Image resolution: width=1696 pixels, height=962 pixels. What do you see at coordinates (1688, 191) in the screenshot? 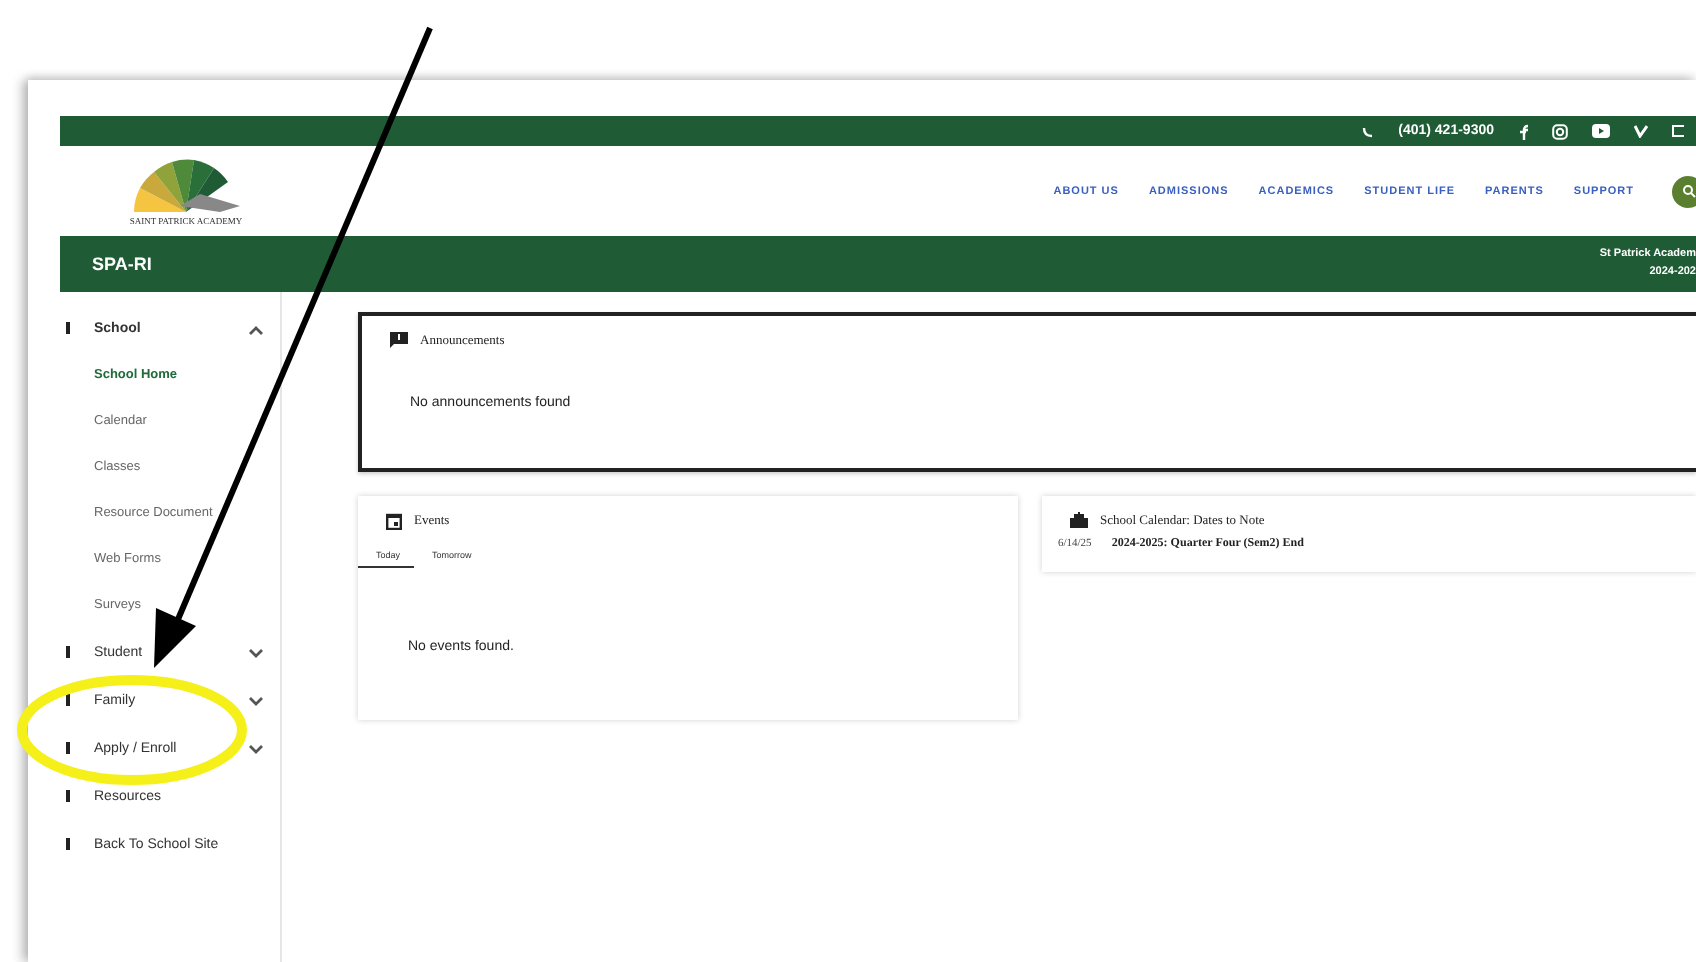
I see `search-icon` at bounding box center [1688, 191].